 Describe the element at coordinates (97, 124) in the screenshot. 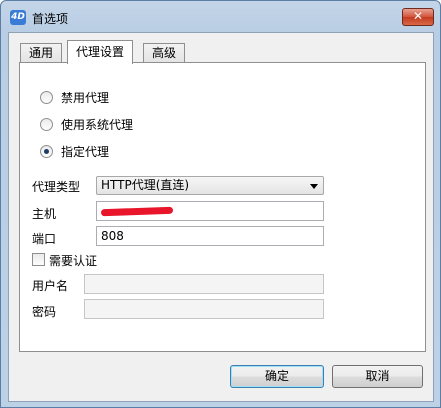

I see `radio-label: 使用系统代理` at that location.